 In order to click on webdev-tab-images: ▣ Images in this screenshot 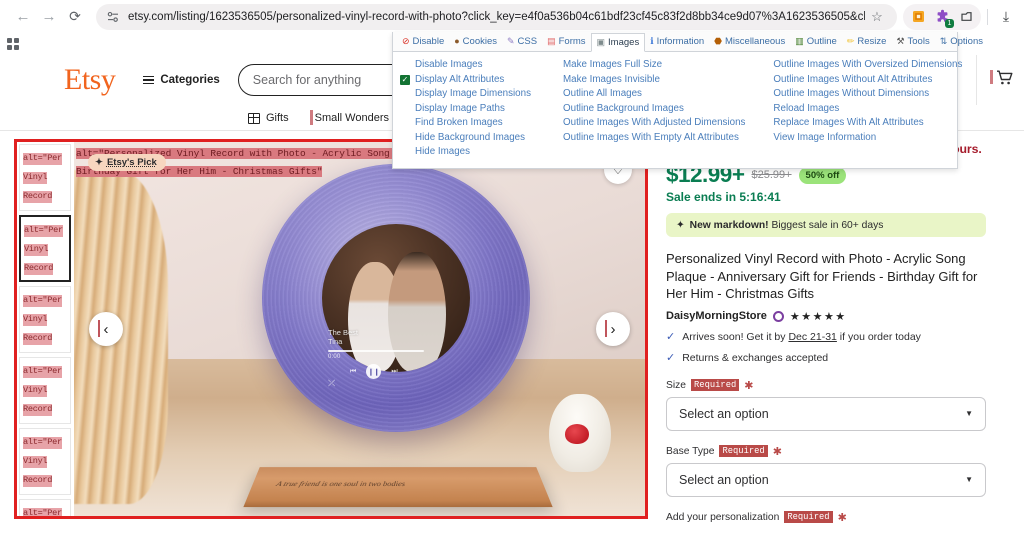, I will do `click(618, 42)`.